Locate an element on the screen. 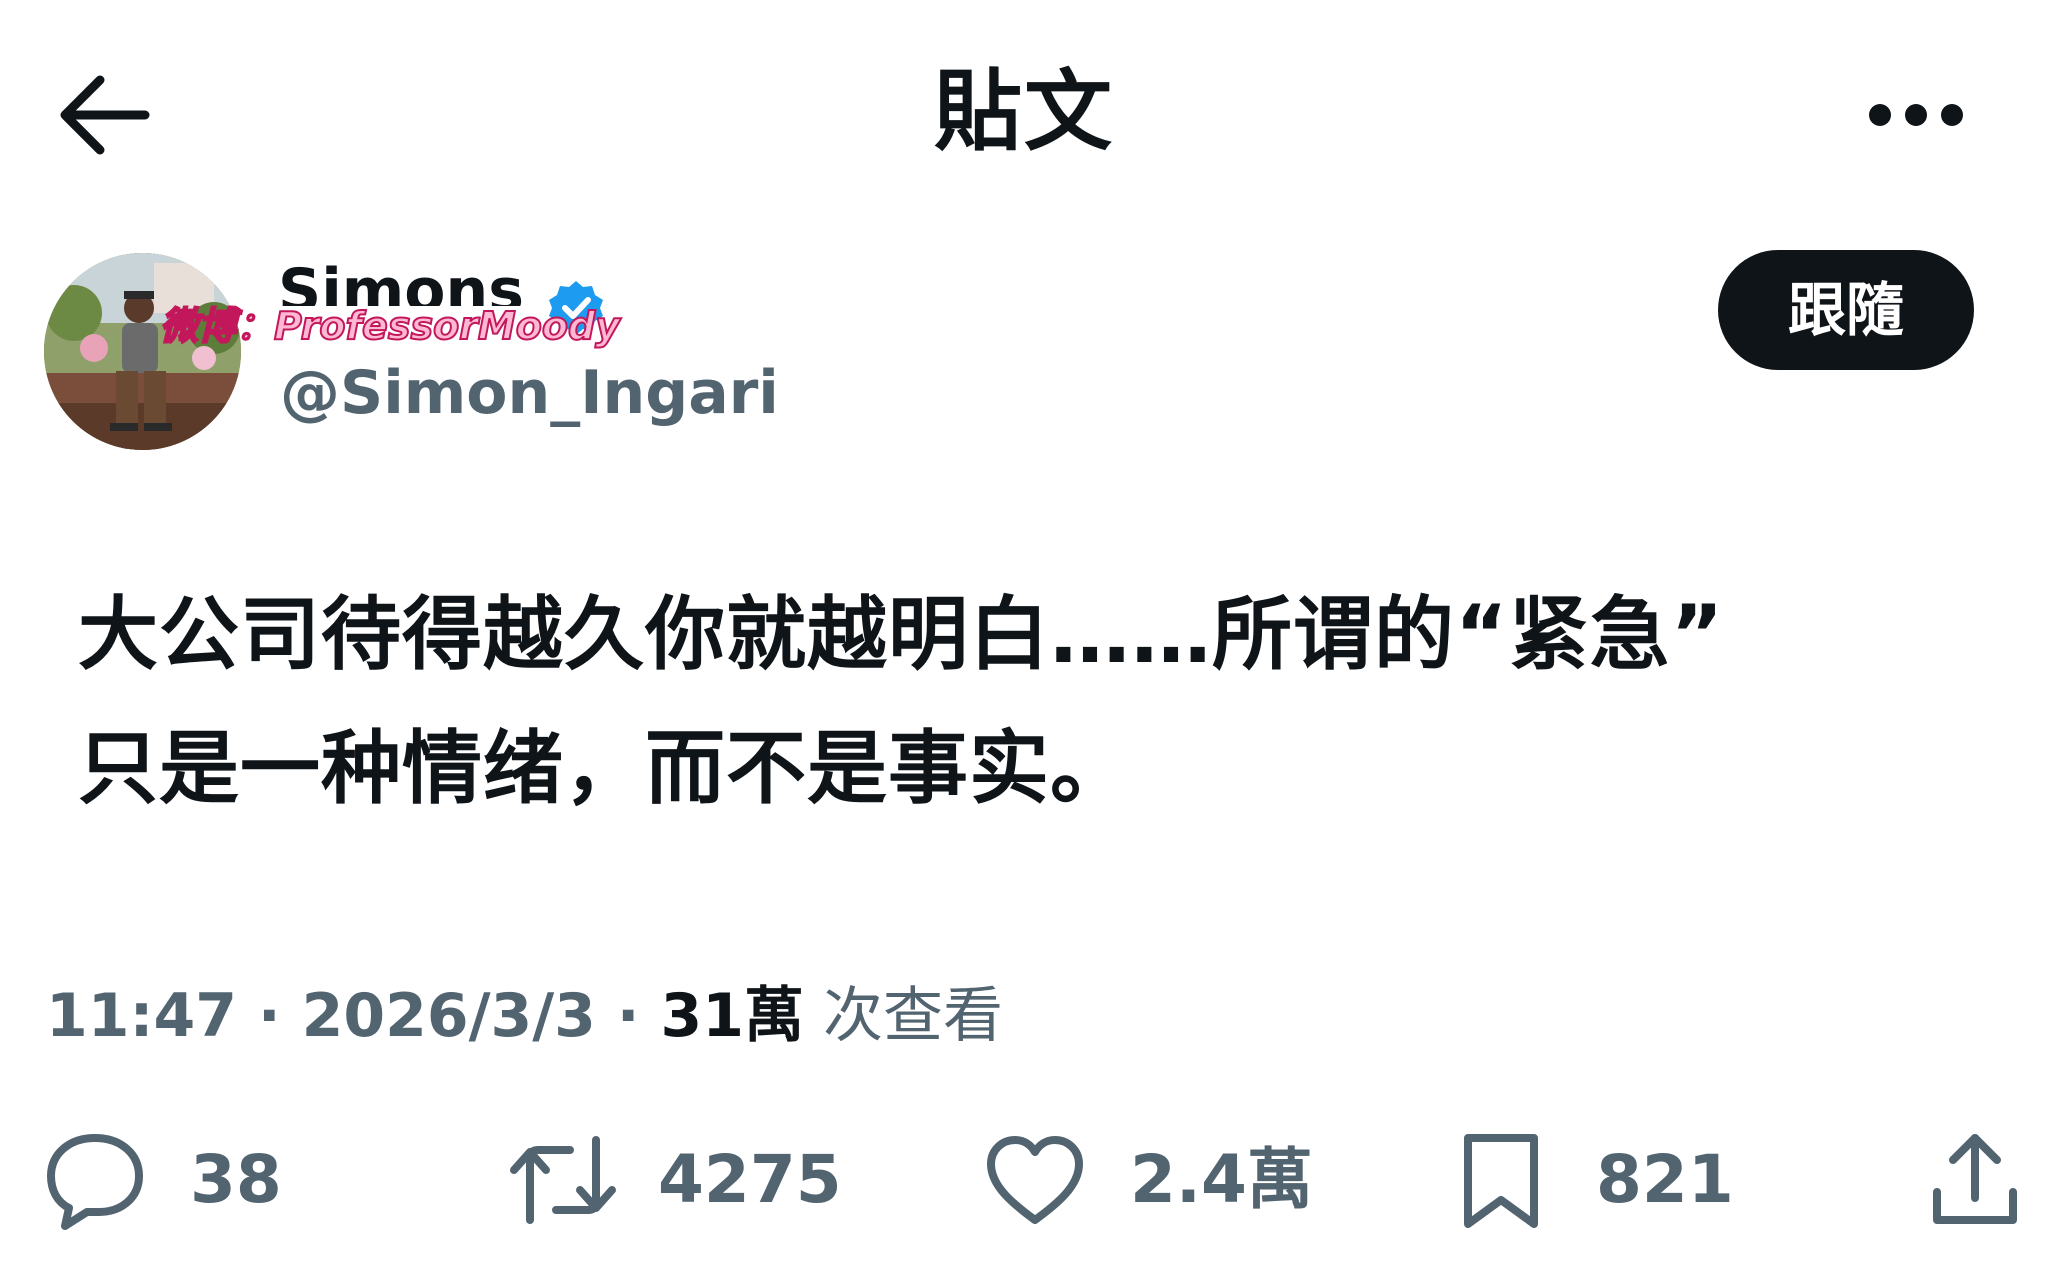  repost-icon is located at coordinates (563, 1180).